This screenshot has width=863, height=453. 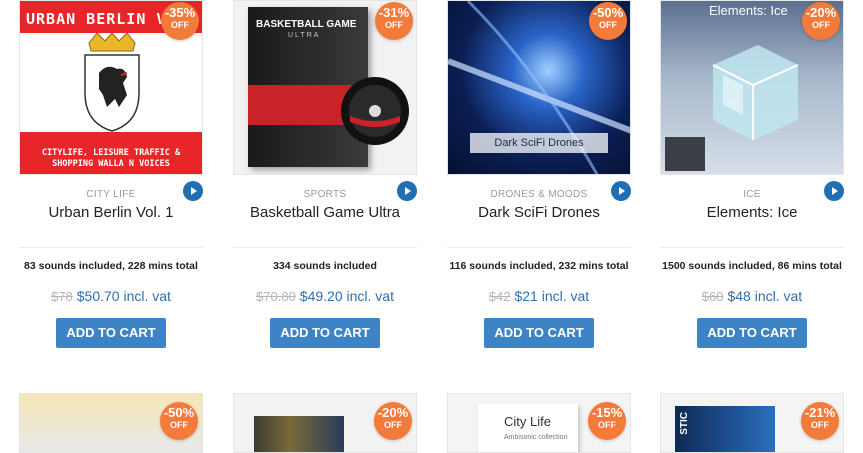 I want to click on product-category: CITY LIFE, so click(x=111, y=194).